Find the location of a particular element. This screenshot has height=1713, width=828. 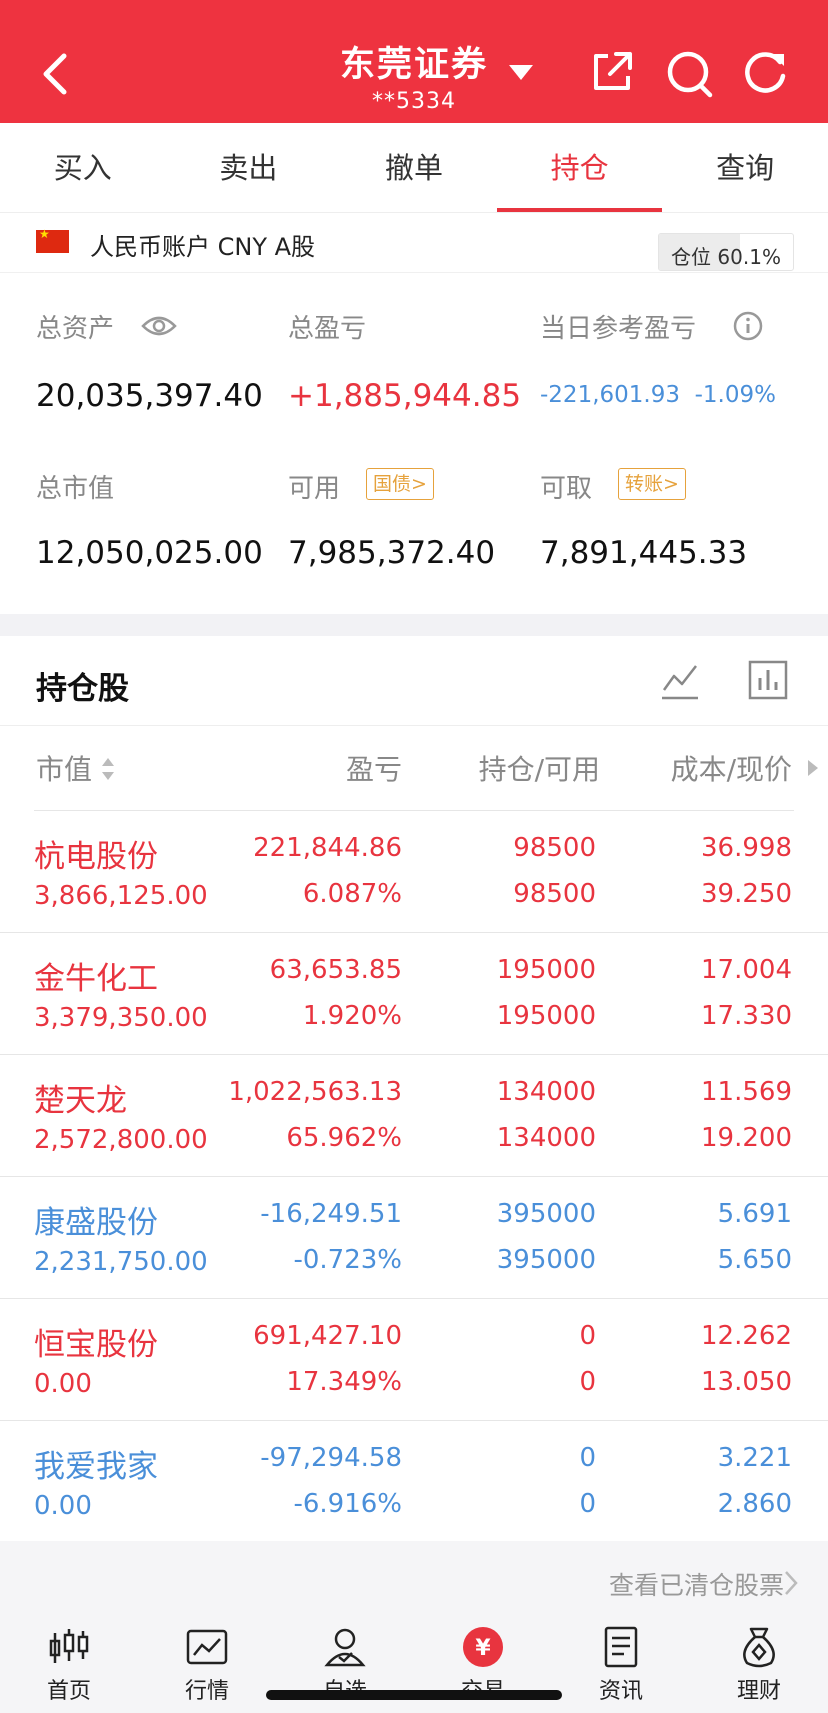

pl-cell: 1,022,563.13 is located at coordinates (315, 1092).